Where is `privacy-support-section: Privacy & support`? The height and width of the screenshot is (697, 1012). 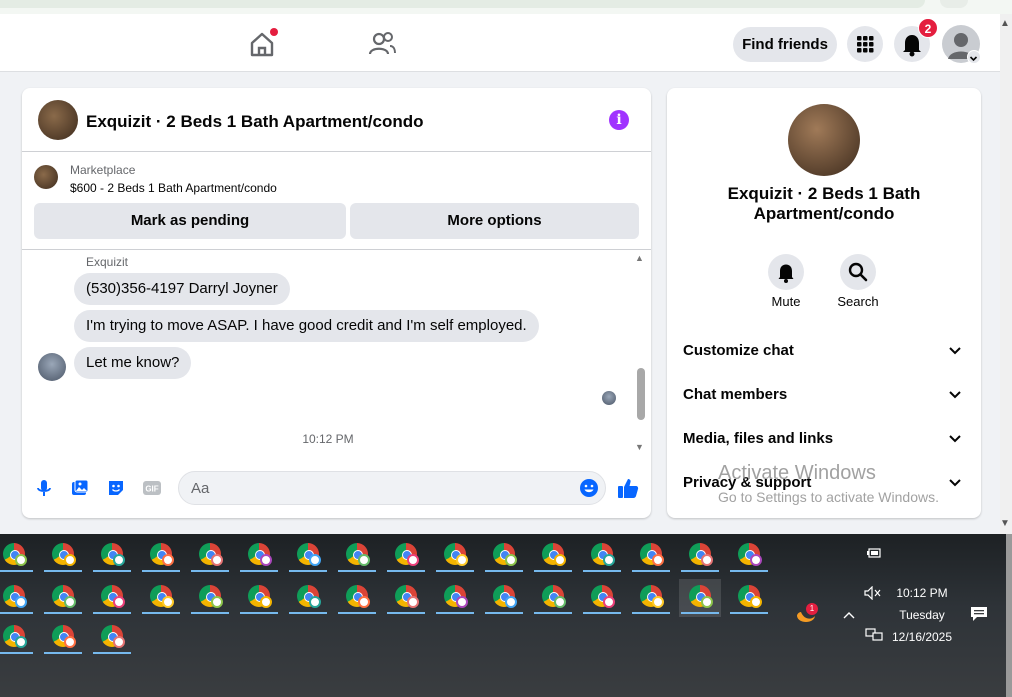
privacy-support-section: Privacy & support is located at coordinates (824, 482).